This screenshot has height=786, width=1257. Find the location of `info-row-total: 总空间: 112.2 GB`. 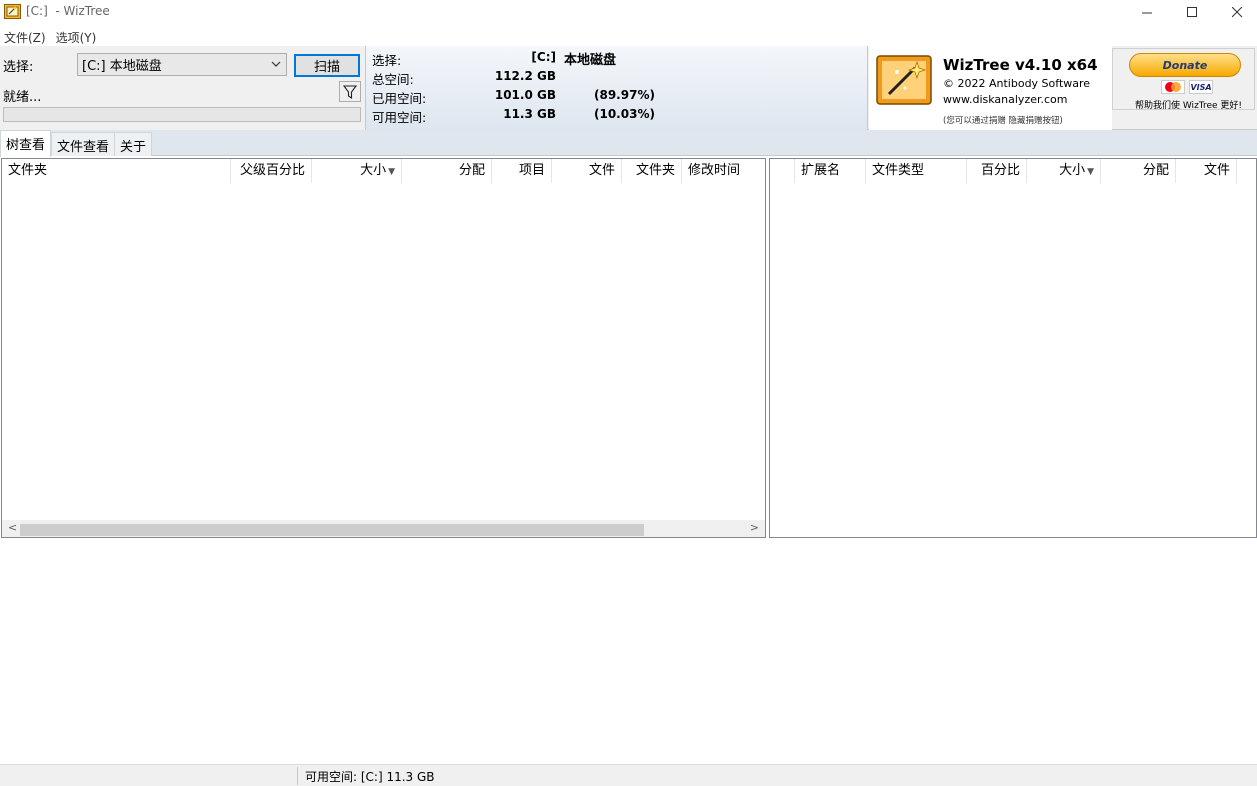

info-row-total: 总空间: 112.2 GB is located at coordinates (617, 78).